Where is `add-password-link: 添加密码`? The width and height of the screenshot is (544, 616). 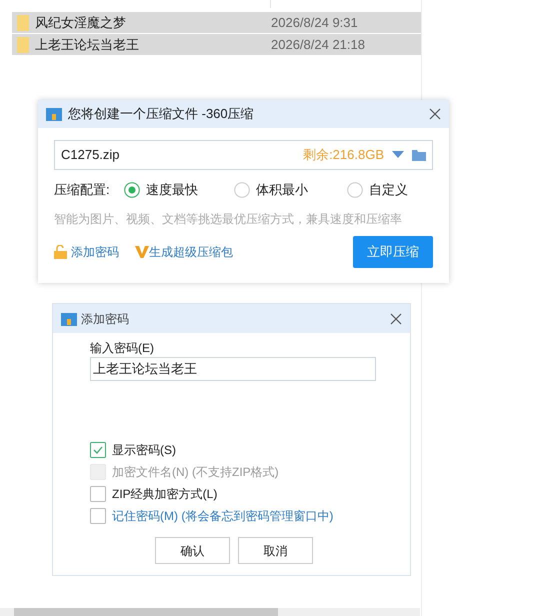 add-password-link: 添加密码 is located at coordinates (95, 252).